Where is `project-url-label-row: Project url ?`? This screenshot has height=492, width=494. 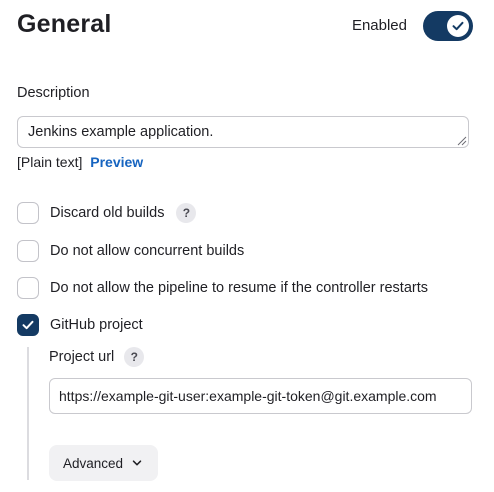
project-url-label-row: Project url ? is located at coordinates (97, 357).